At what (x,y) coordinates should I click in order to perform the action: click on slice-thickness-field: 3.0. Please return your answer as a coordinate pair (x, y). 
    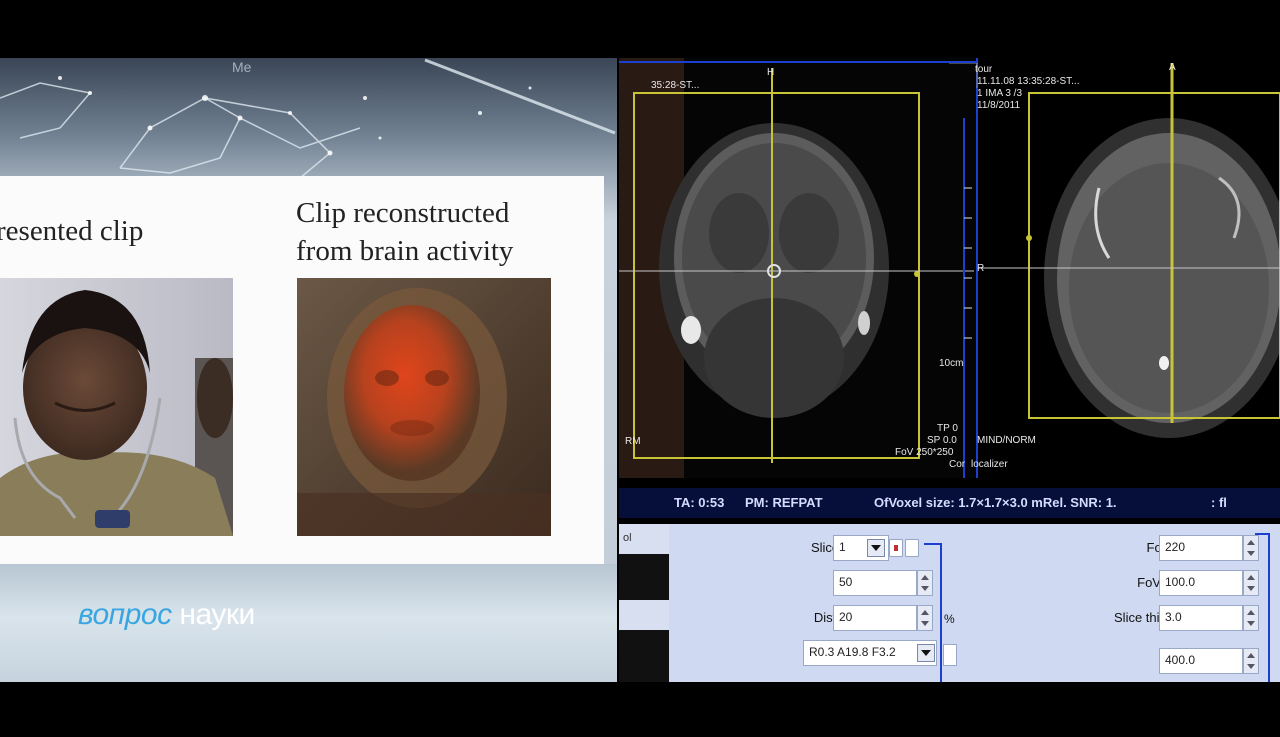
    Looking at the image, I should click on (1201, 618).